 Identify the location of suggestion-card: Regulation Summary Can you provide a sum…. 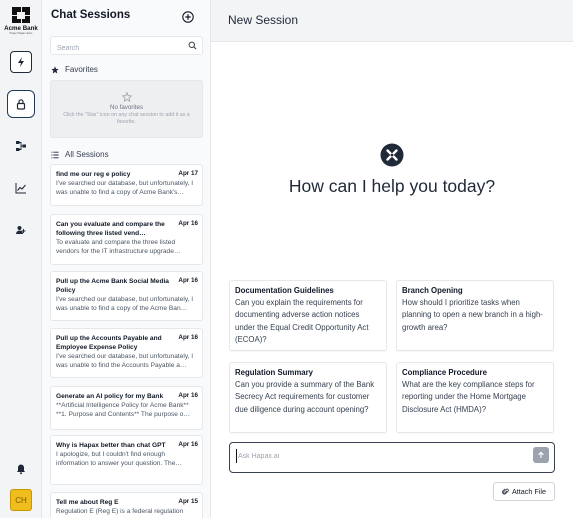
(308, 397).